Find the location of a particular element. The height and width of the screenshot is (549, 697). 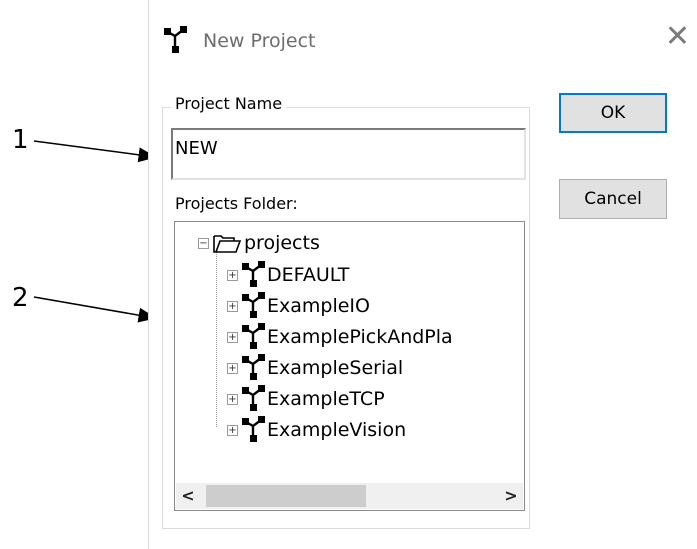

scroll-left-icon: < is located at coordinates (188, 496).